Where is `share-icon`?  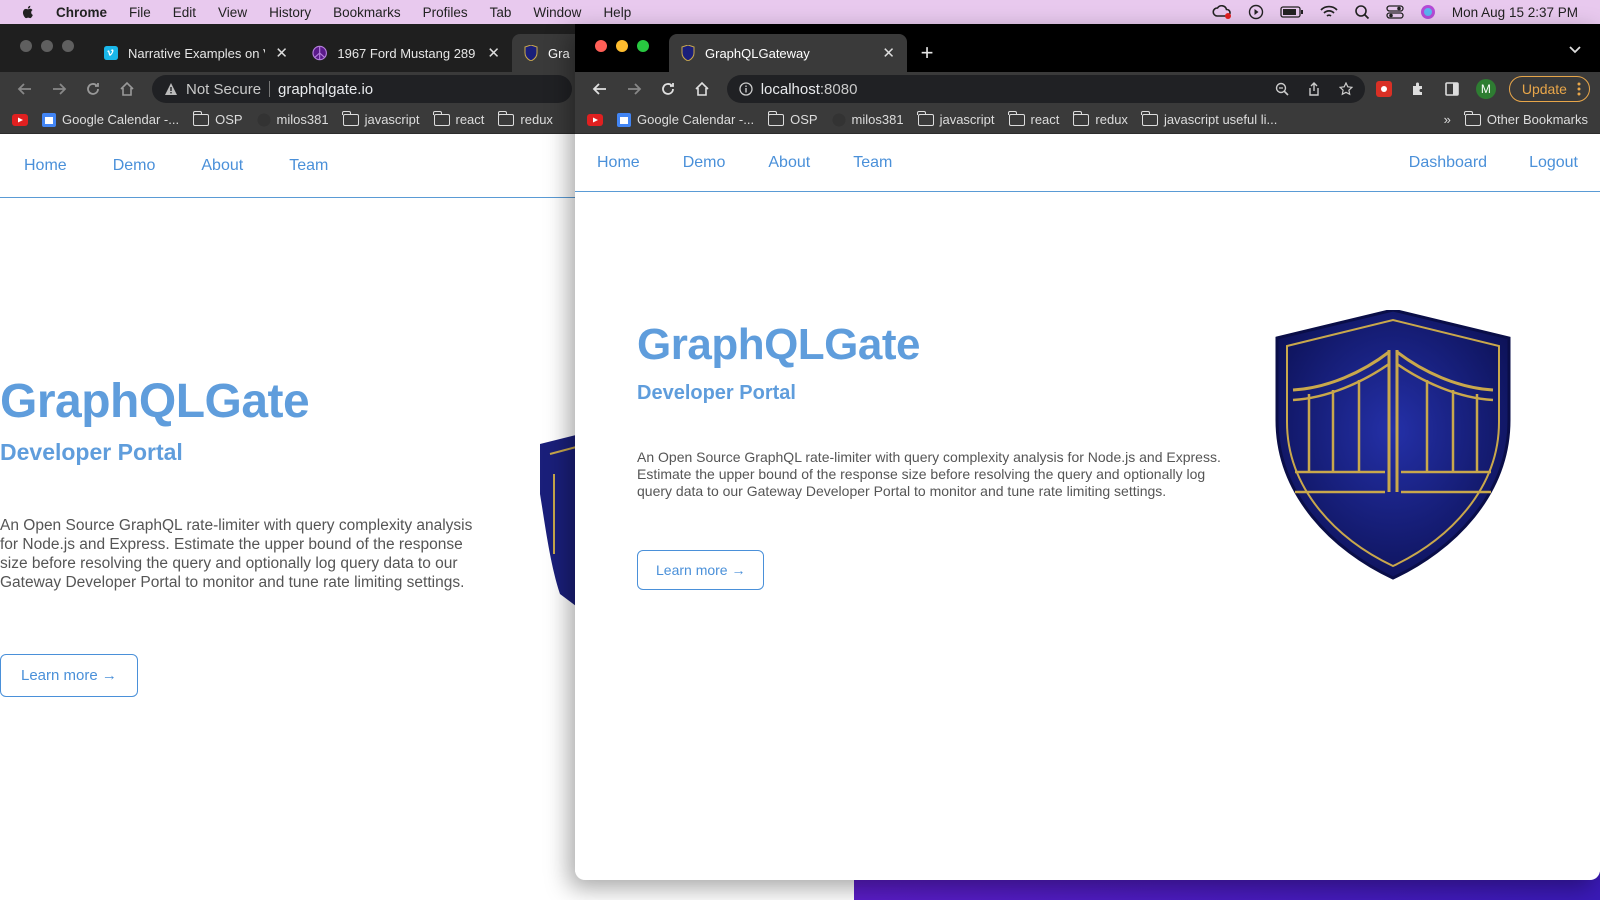 share-icon is located at coordinates (1314, 89).